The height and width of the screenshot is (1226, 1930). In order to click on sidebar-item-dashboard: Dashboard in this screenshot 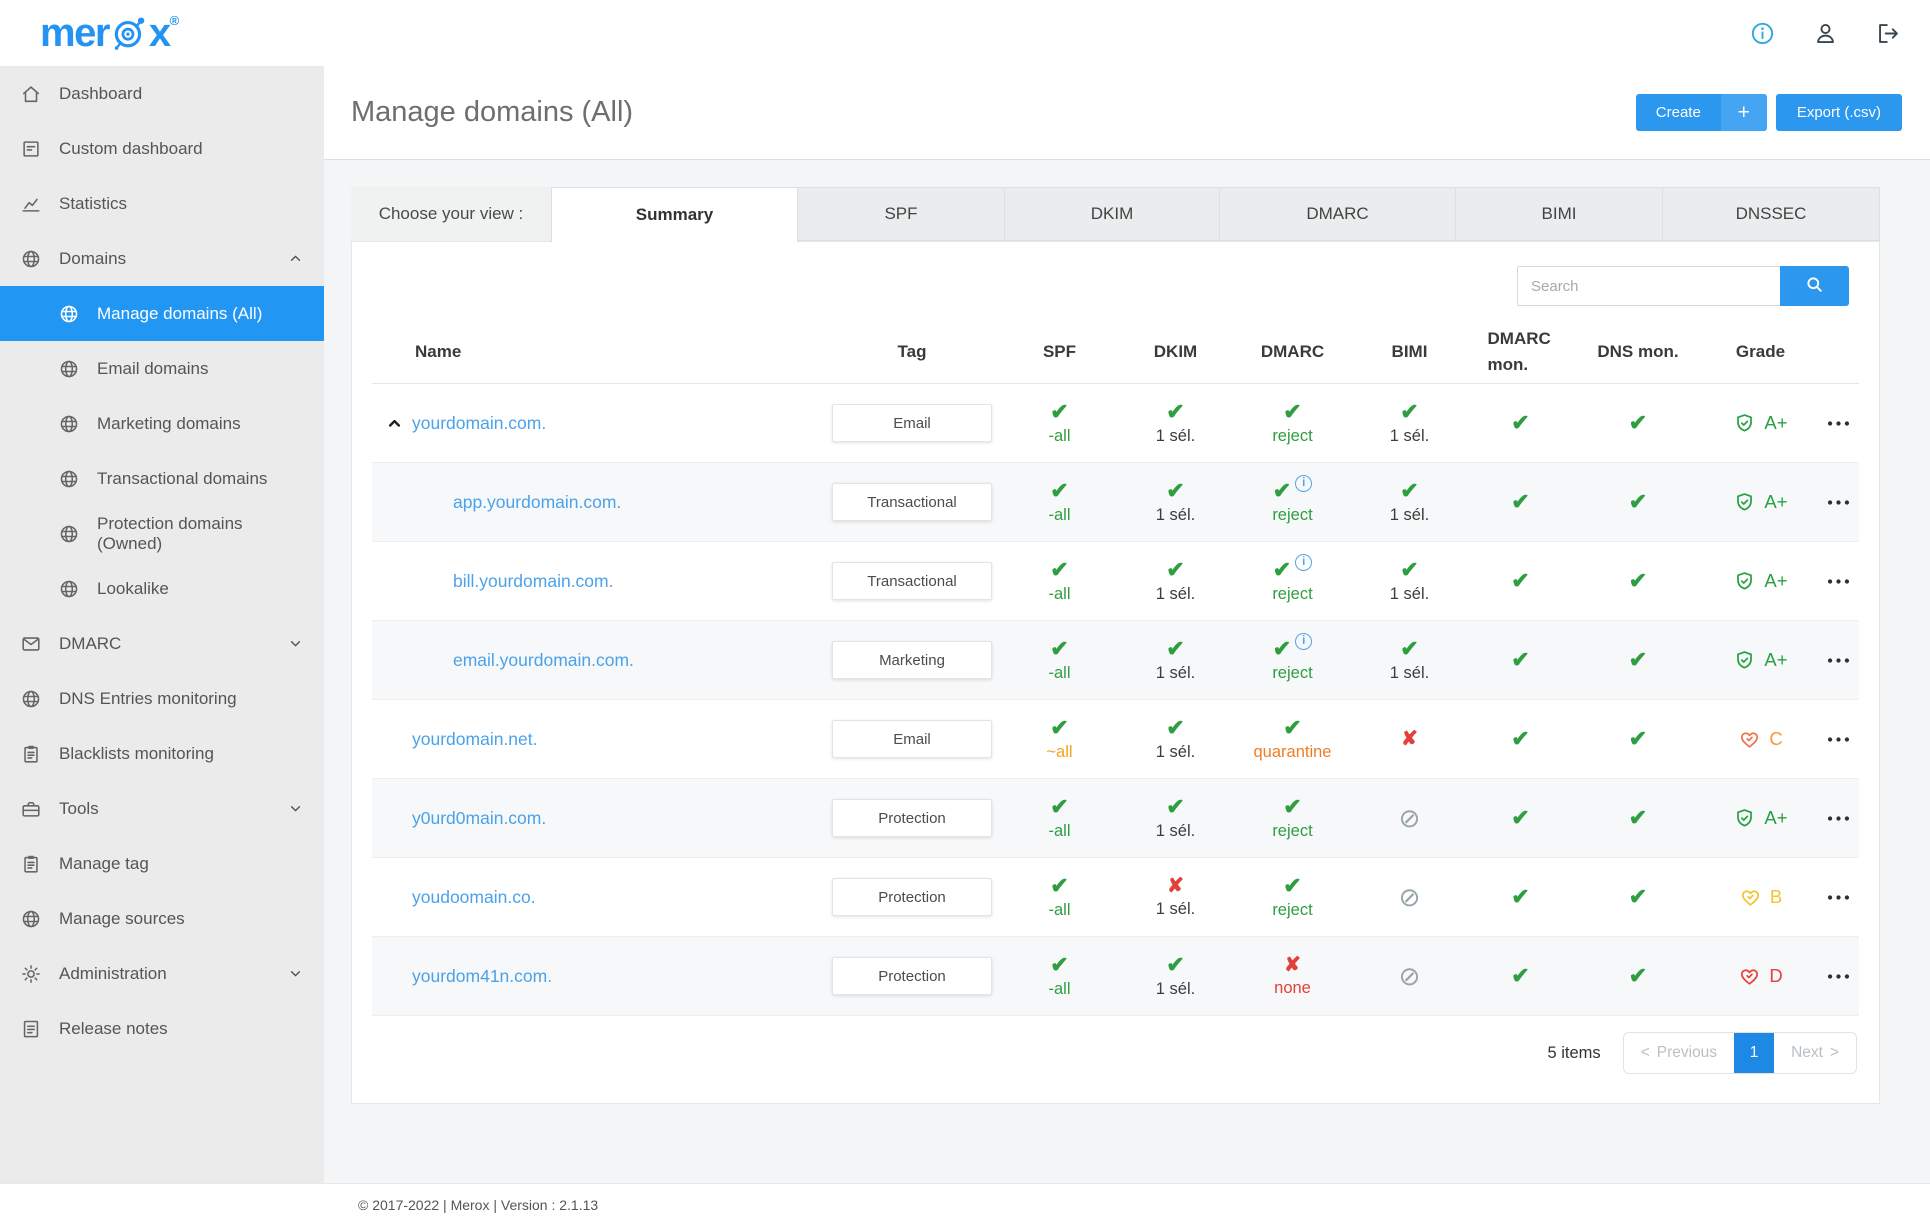, I will do `click(162, 93)`.